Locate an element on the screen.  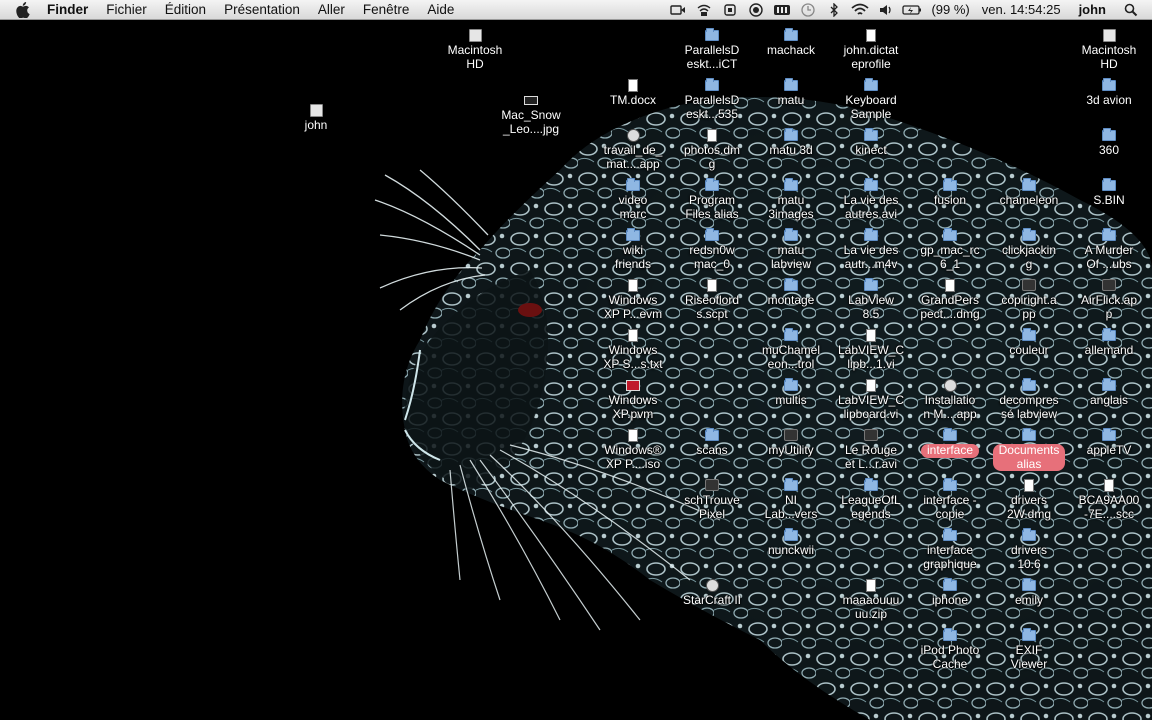
menu-edition: Édition is located at coordinates (185, 10).